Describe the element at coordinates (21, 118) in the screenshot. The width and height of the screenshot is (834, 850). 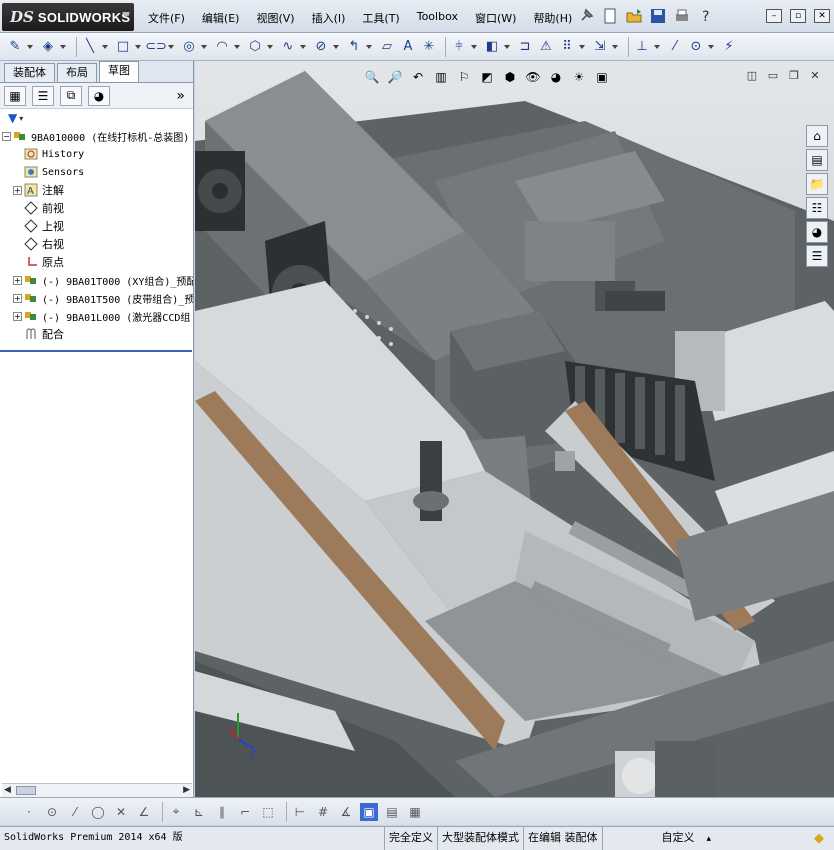
I see `filter-dropdown-icon: ▾` at that location.